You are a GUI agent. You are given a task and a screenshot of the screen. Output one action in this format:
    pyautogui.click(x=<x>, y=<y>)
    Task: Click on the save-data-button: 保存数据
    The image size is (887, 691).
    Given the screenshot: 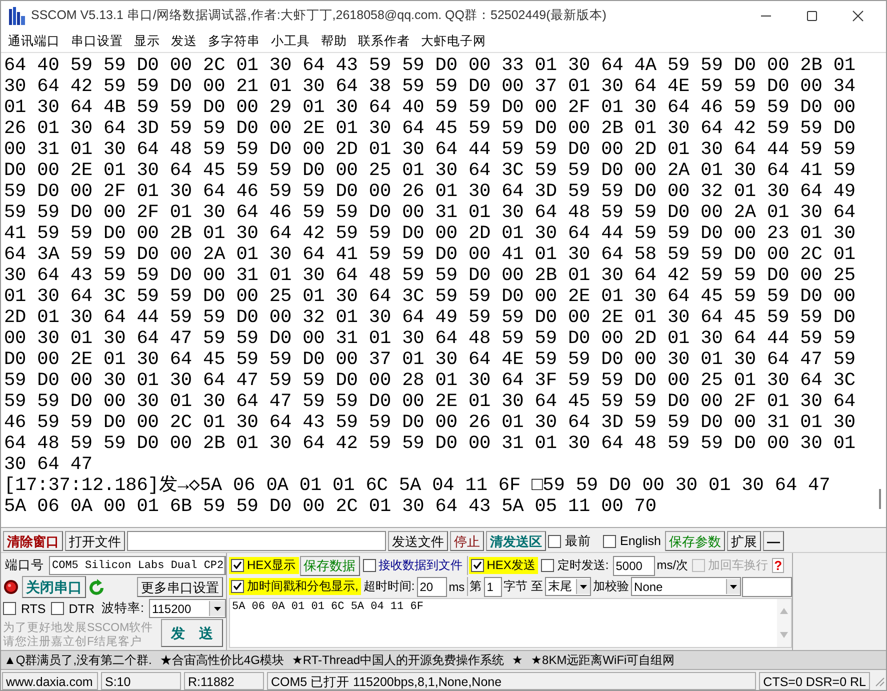 What is the action you would take?
    pyautogui.click(x=330, y=566)
    